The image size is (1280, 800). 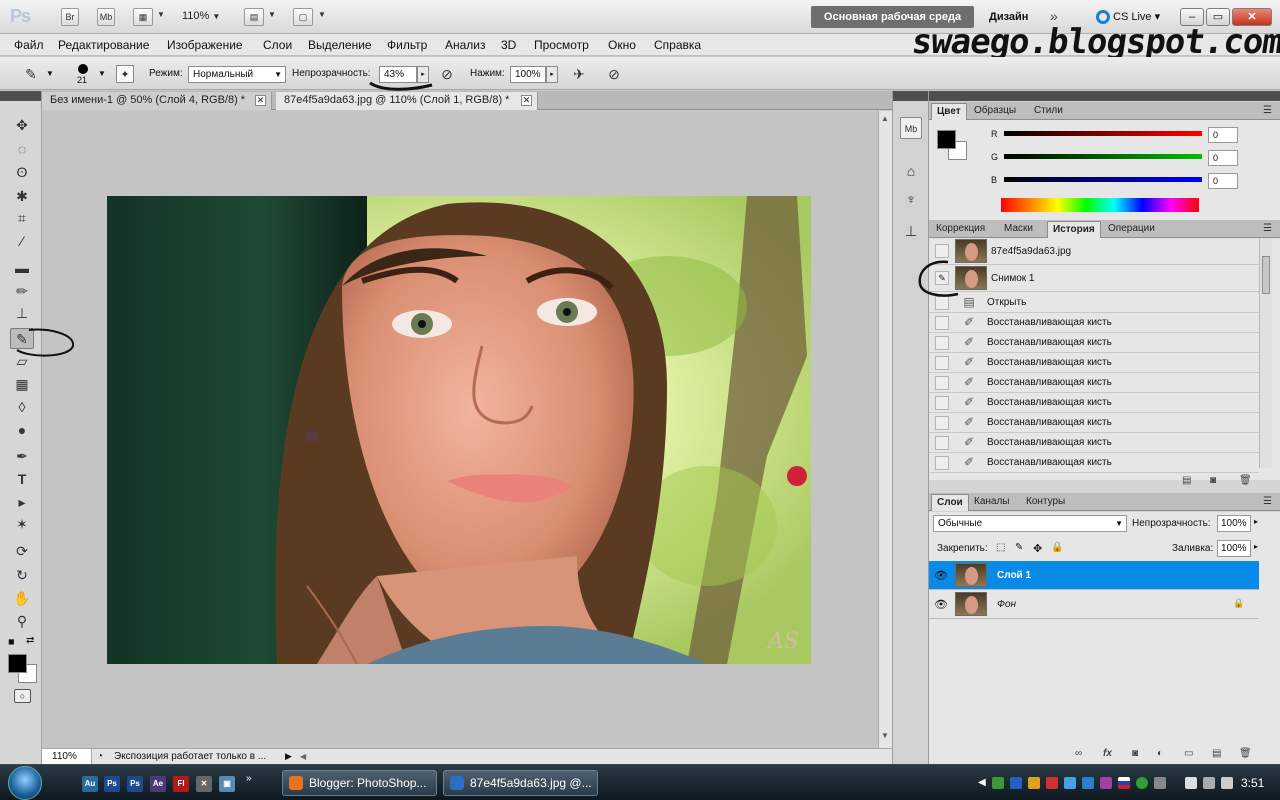 What do you see at coordinates (1094, 251) in the screenshot?
I see `history-snapshot: 87e4f5a9da63.jpg` at bounding box center [1094, 251].